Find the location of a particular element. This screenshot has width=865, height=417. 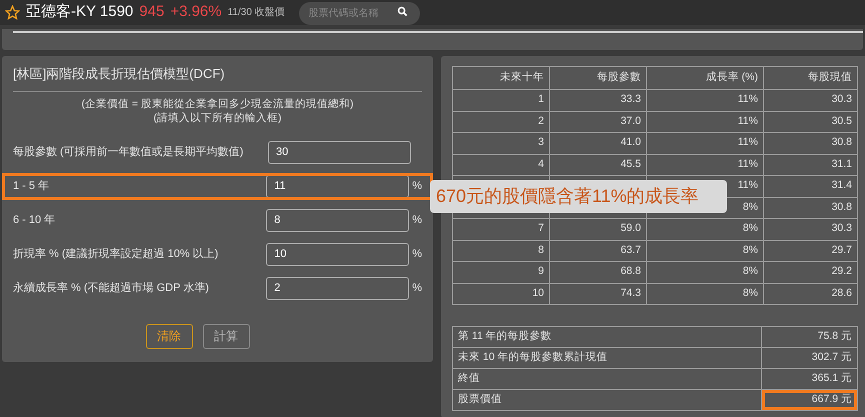

form-note: (企業價值 = 股東能從企業拿回多少現金流量的現值總和) is located at coordinates (218, 103).